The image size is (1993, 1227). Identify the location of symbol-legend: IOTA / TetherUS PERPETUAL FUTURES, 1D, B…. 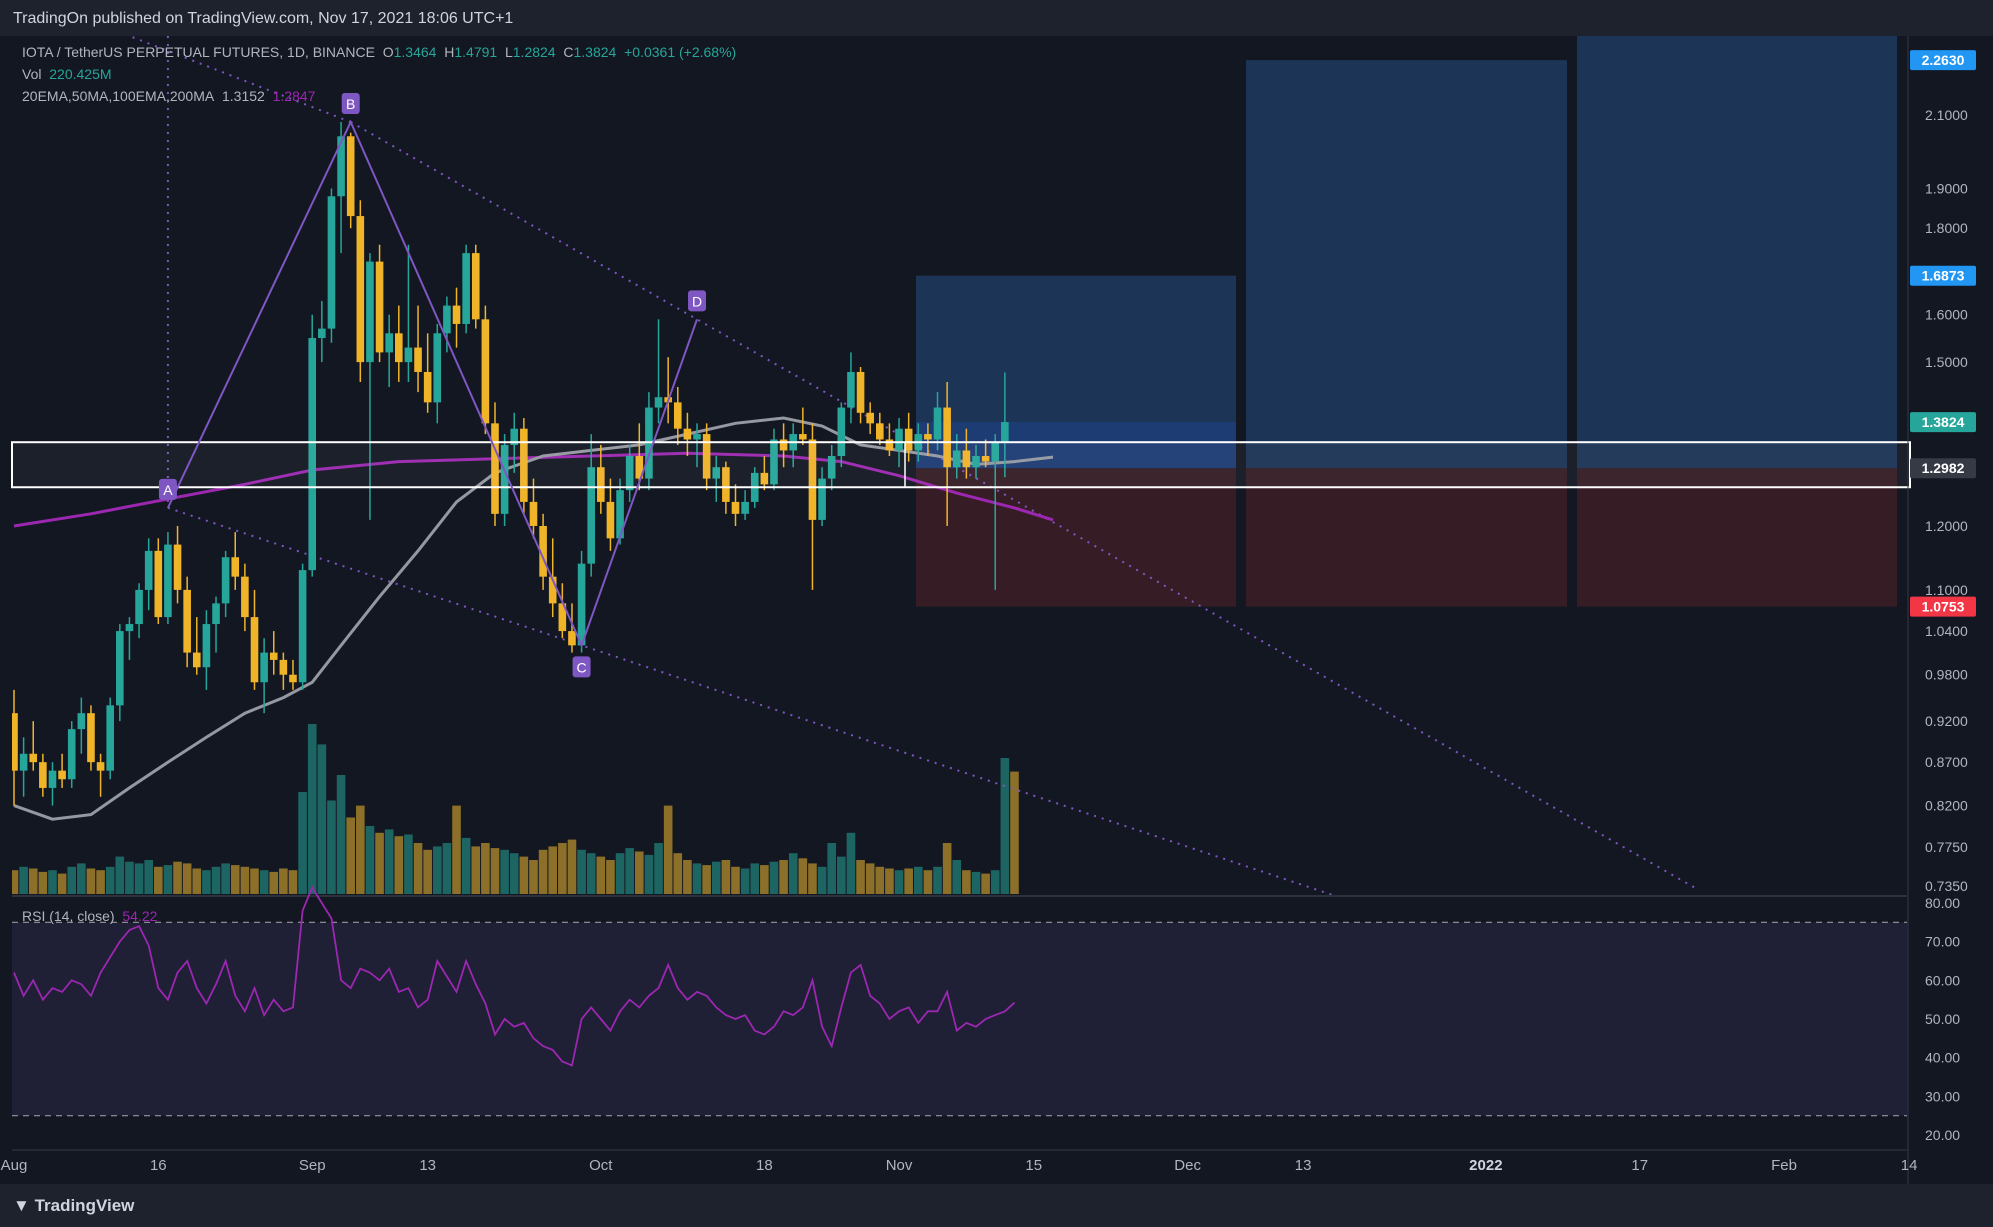
(379, 52).